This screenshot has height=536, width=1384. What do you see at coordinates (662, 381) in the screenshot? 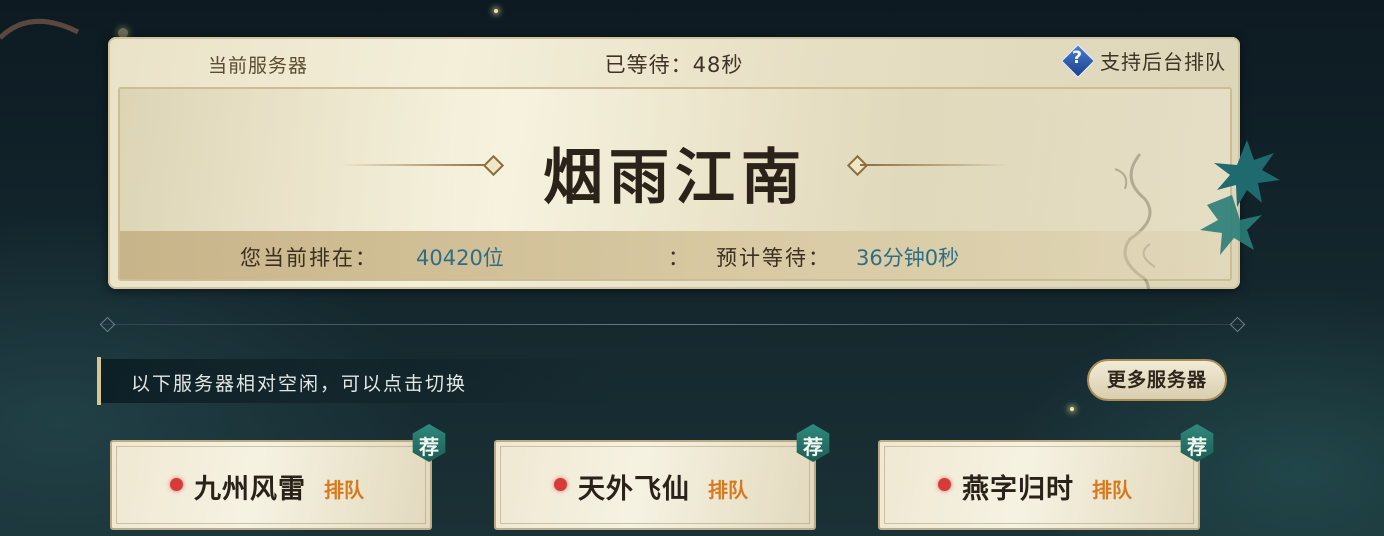
I see `idle-servers-header: 以下服务器相对空闲，可以点击切换 更多服务器` at bounding box center [662, 381].